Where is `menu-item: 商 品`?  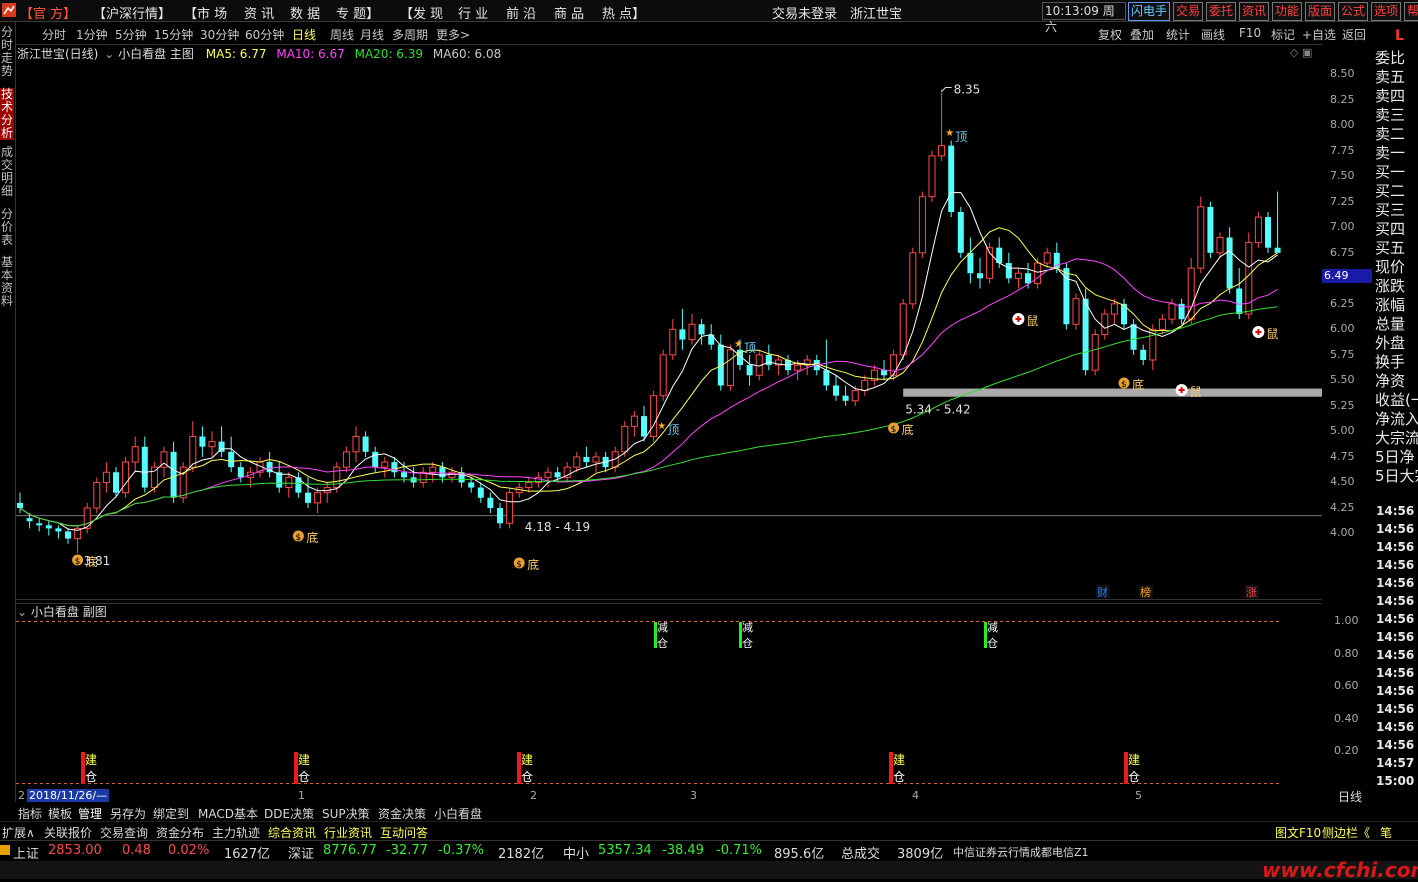
menu-item: 商 品 is located at coordinates (569, 12).